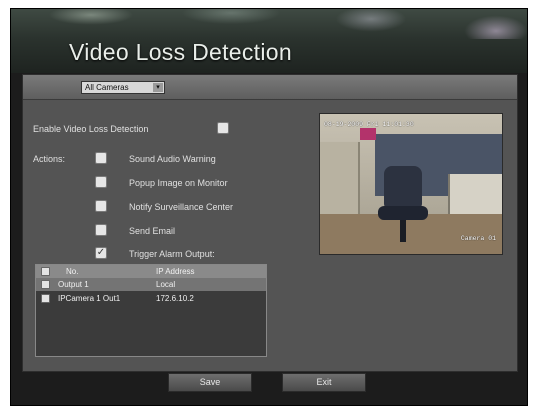 This screenshot has height=410, width=539. I want to click on trigger-alarm-output-label: Trigger Alarm Output:, so click(172, 254).